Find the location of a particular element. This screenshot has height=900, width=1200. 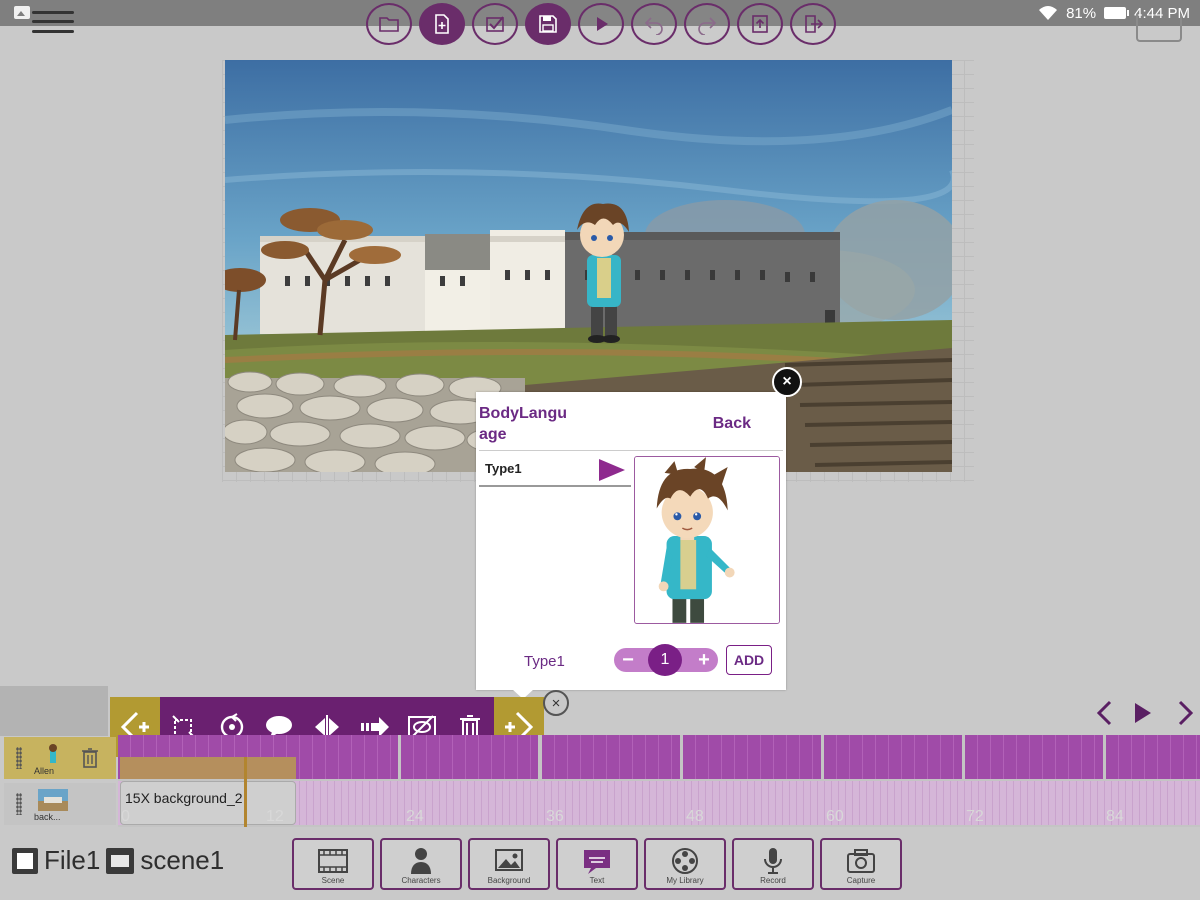

character-icon is located at coordinates (421, 861).